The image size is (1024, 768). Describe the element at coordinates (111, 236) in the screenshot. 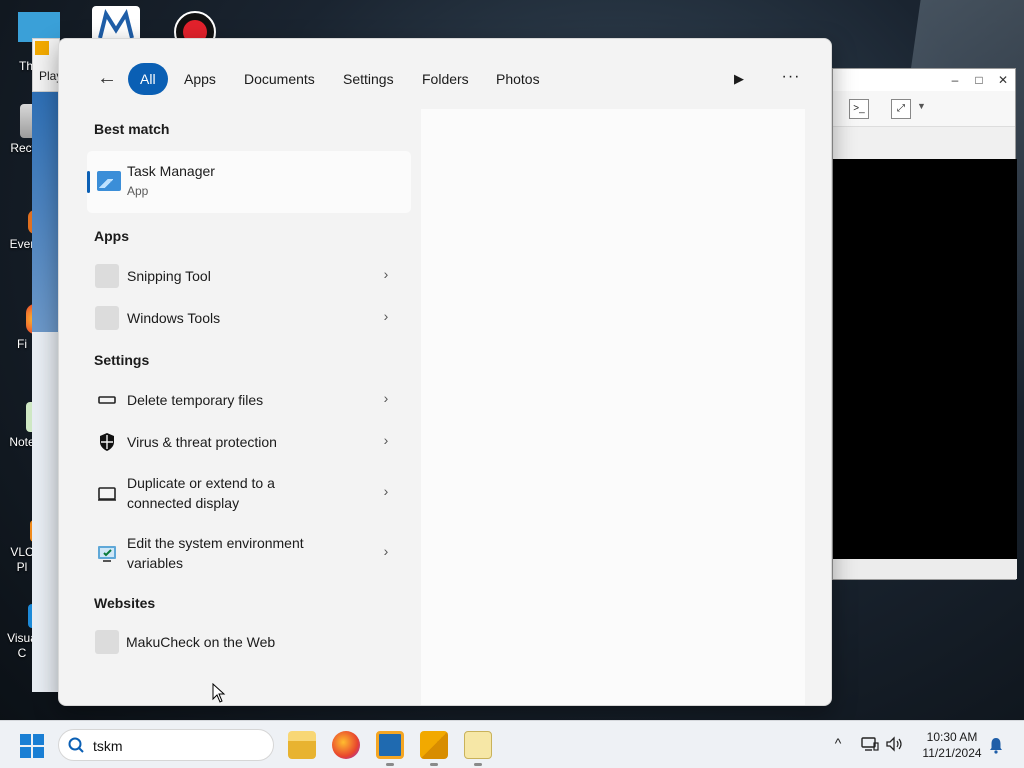

I see `apps-heading: Apps` at that location.